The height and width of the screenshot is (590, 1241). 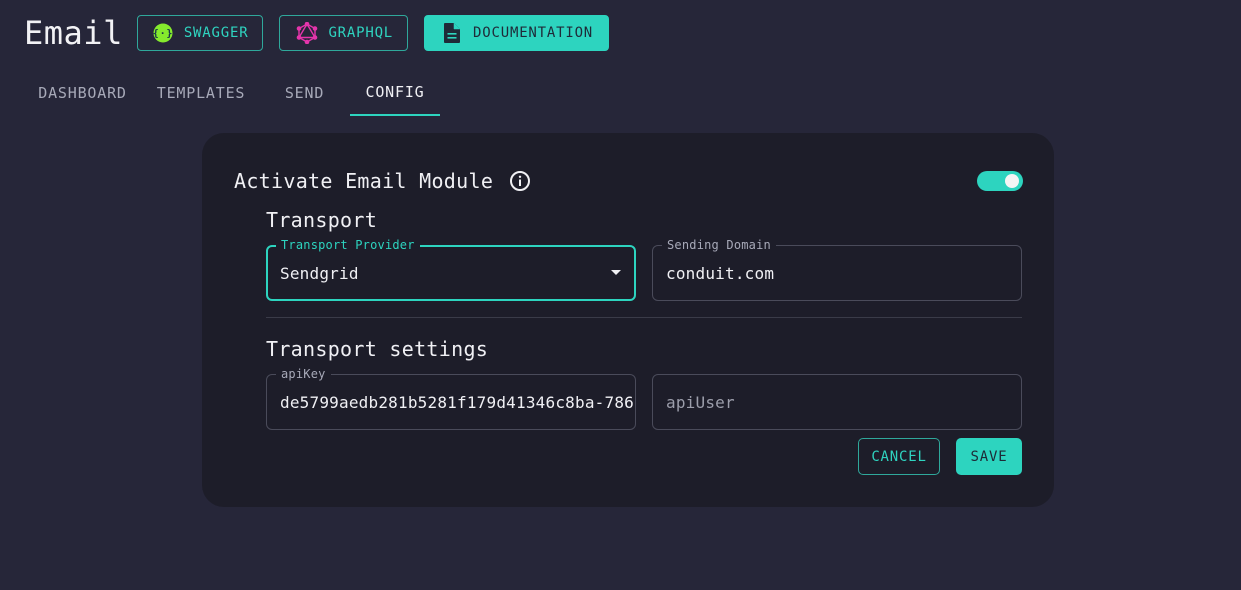 I want to click on tab-config: CONFIG, so click(x=395, y=93).